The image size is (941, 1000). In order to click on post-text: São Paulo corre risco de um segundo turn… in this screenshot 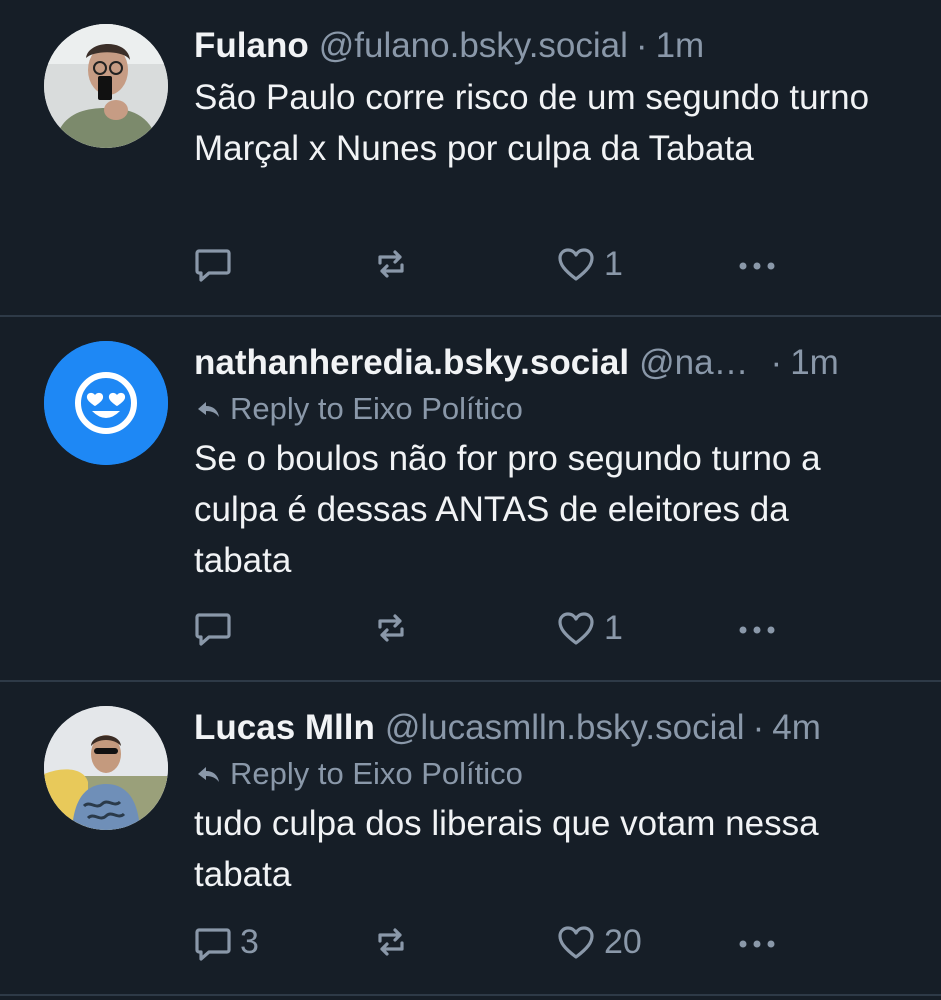, I will do `click(532, 123)`.